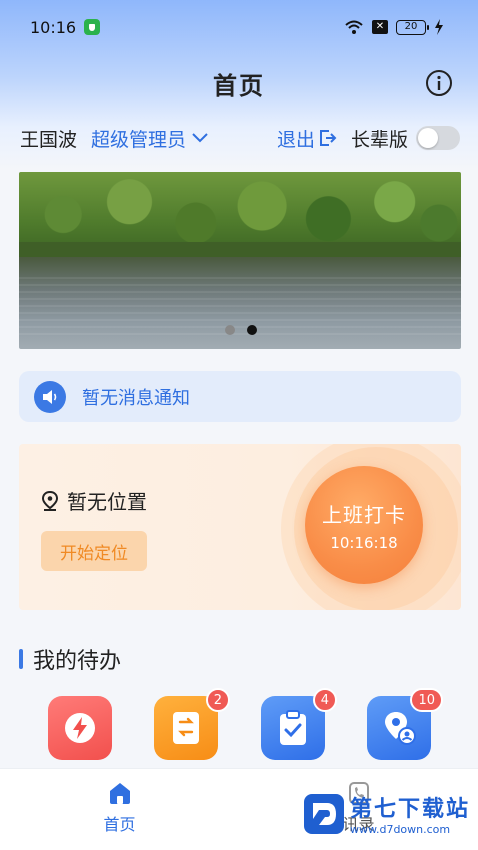 Image resolution: width=478 pixels, height=850 pixels. I want to click on shield-icon, so click(92, 27).